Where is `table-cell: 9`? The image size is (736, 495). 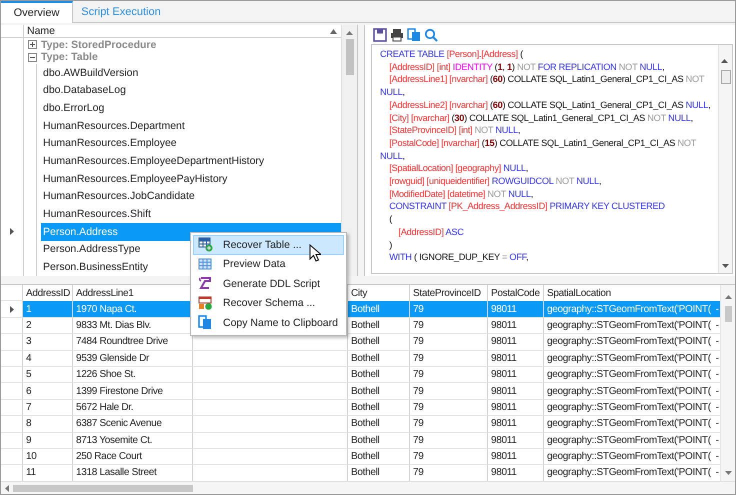
table-cell: 9 is located at coordinates (48, 440).